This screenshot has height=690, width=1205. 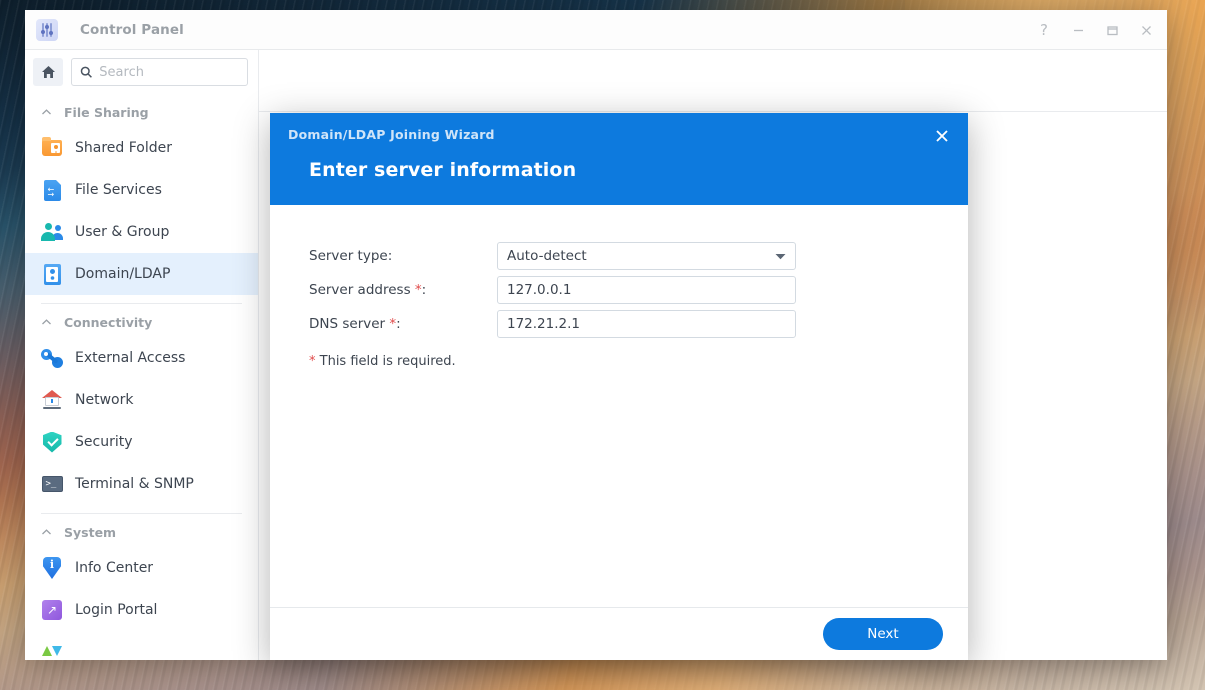 What do you see at coordinates (122, 232) in the screenshot?
I see `sidebar-item-label: User & Group` at bounding box center [122, 232].